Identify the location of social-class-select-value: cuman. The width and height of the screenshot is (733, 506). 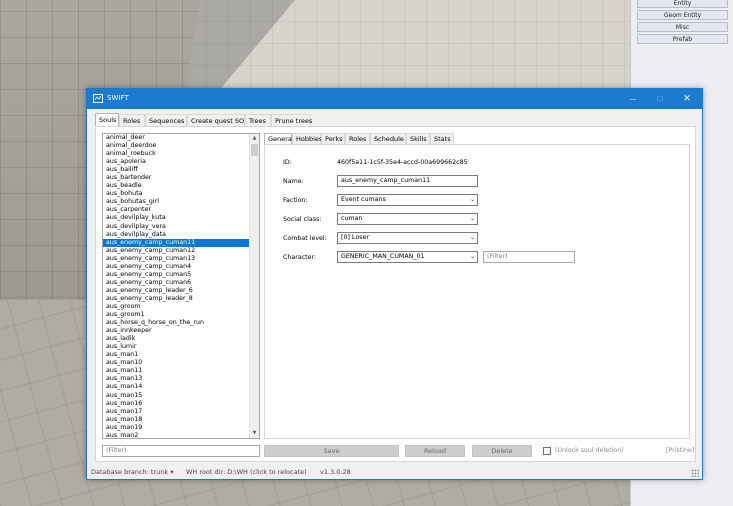
(352, 218).